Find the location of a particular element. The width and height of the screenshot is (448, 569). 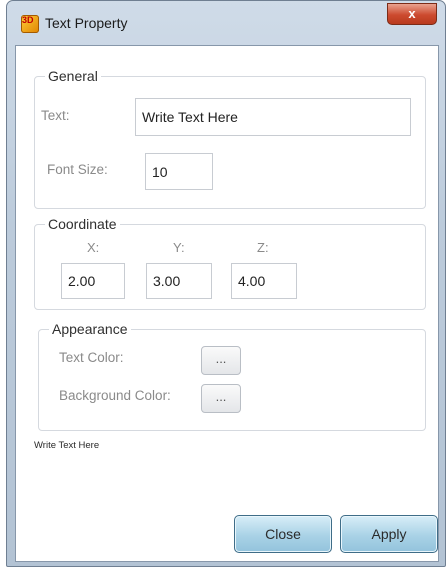

text-preview: Write Text Here is located at coordinates (67, 445).